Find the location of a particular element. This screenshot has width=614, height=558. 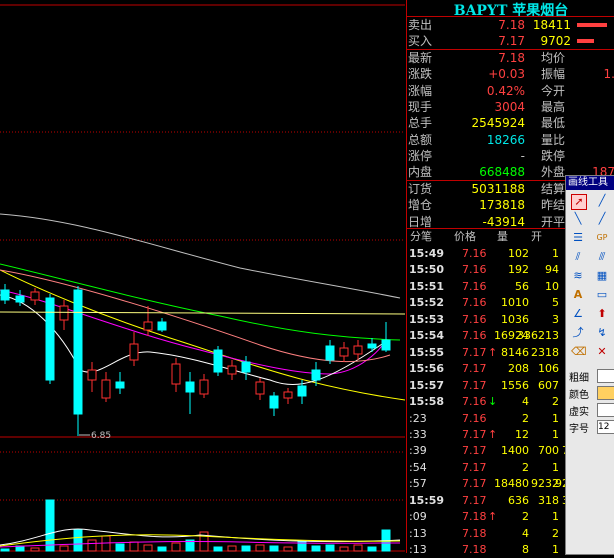

stat-label: 结算 is located at coordinates (553, 189).